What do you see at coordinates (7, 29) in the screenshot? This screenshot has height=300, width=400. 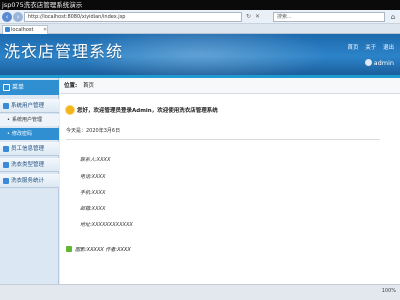 I see `page-favicon-icon` at bounding box center [7, 29].